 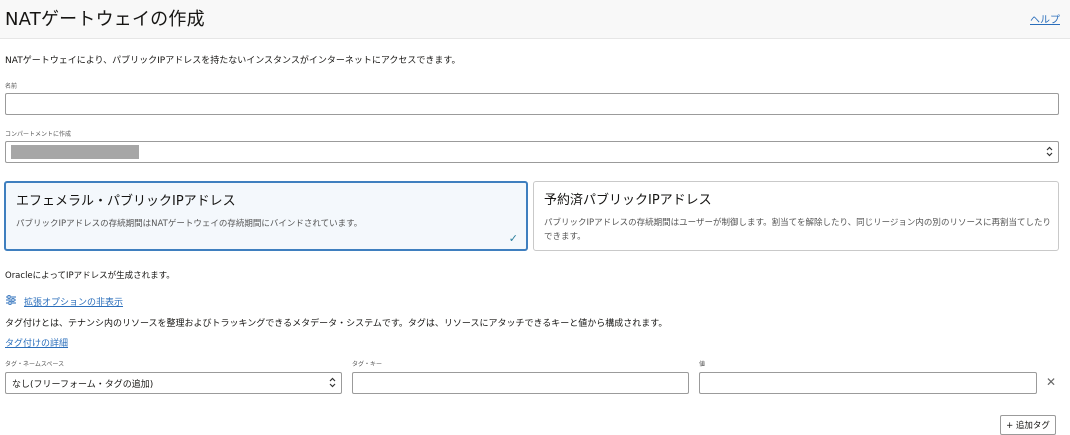 I want to click on tagging-details-link: タグ付けの詳細, so click(x=36, y=342).